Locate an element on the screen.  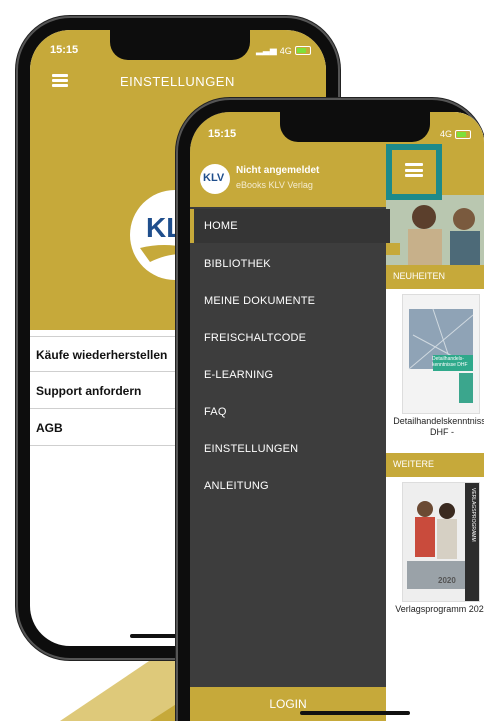
menu-item-home: HOME is located at coordinates (290, 226).